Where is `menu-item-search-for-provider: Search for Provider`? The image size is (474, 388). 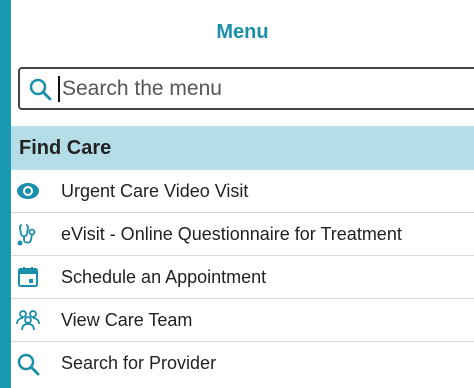
menu-item-search-for-provider: Search for Provider is located at coordinates (242, 363).